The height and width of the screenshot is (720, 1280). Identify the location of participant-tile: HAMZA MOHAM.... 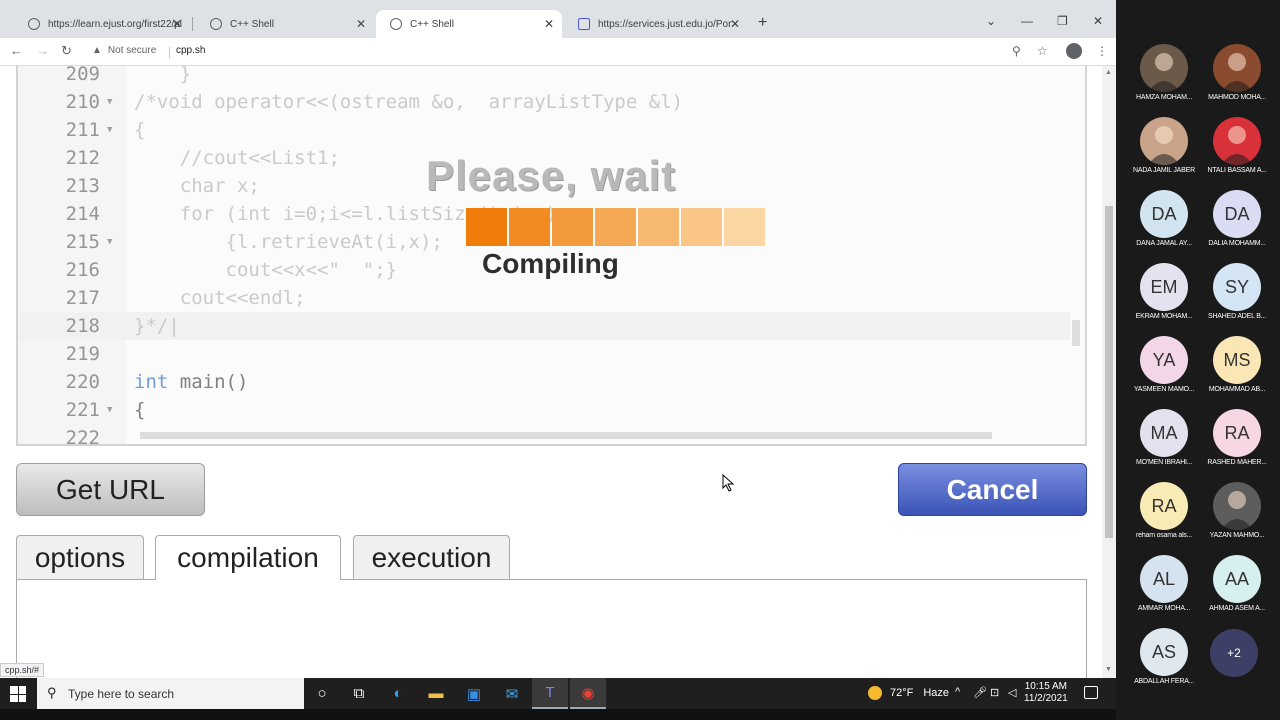
(1161, 80).